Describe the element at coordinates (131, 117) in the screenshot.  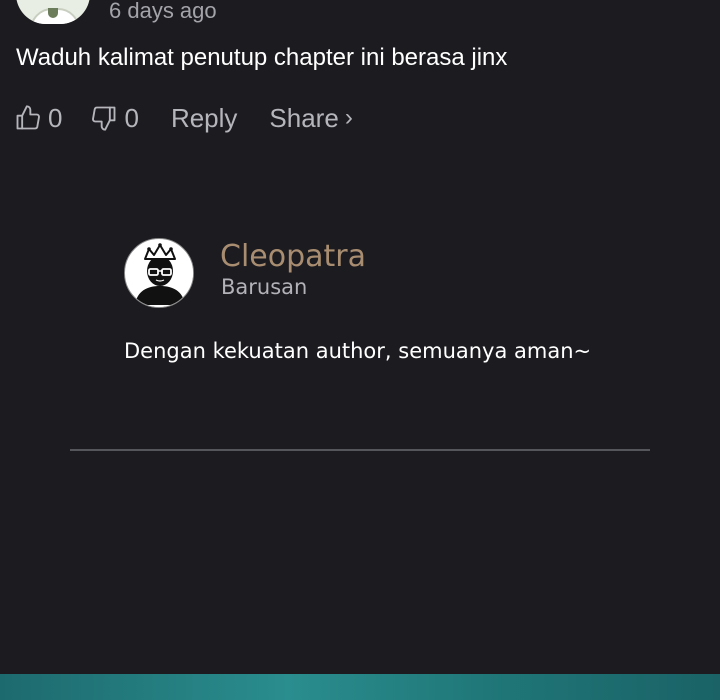
I see `dislike-count: 0` at that location.